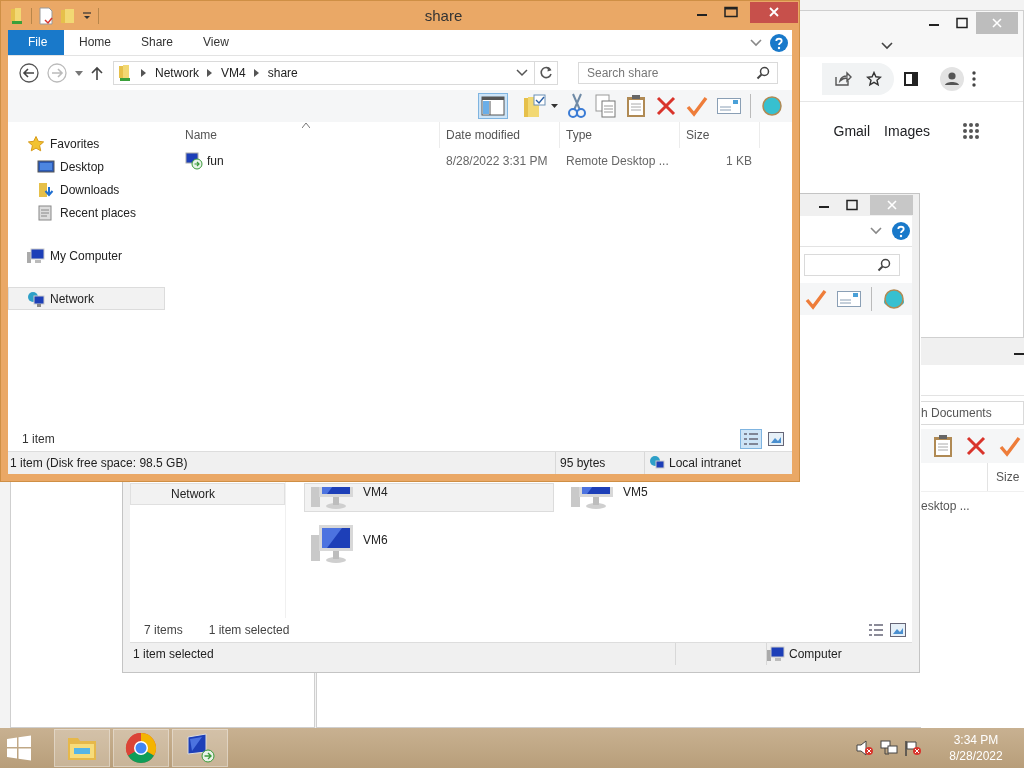 The width and height of the screenshot is (1024, 768). Describe the element at coordinates (302, 135) in the screenshot. I see `column-header: Name` at that location.